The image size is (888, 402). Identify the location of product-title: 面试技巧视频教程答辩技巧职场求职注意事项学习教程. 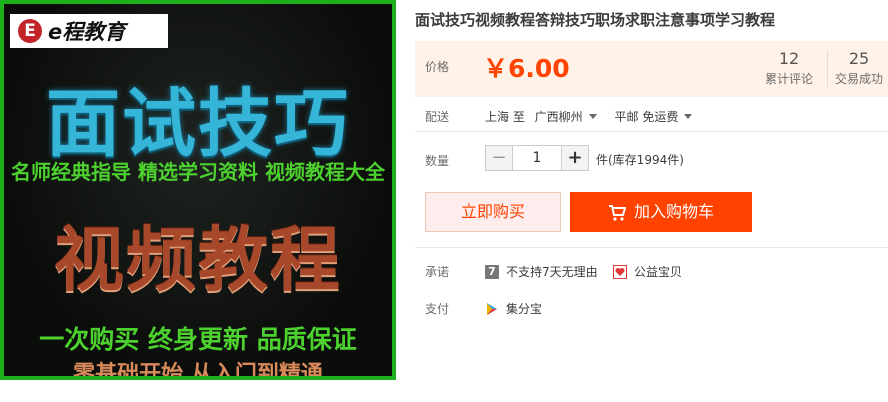
(595, 20).